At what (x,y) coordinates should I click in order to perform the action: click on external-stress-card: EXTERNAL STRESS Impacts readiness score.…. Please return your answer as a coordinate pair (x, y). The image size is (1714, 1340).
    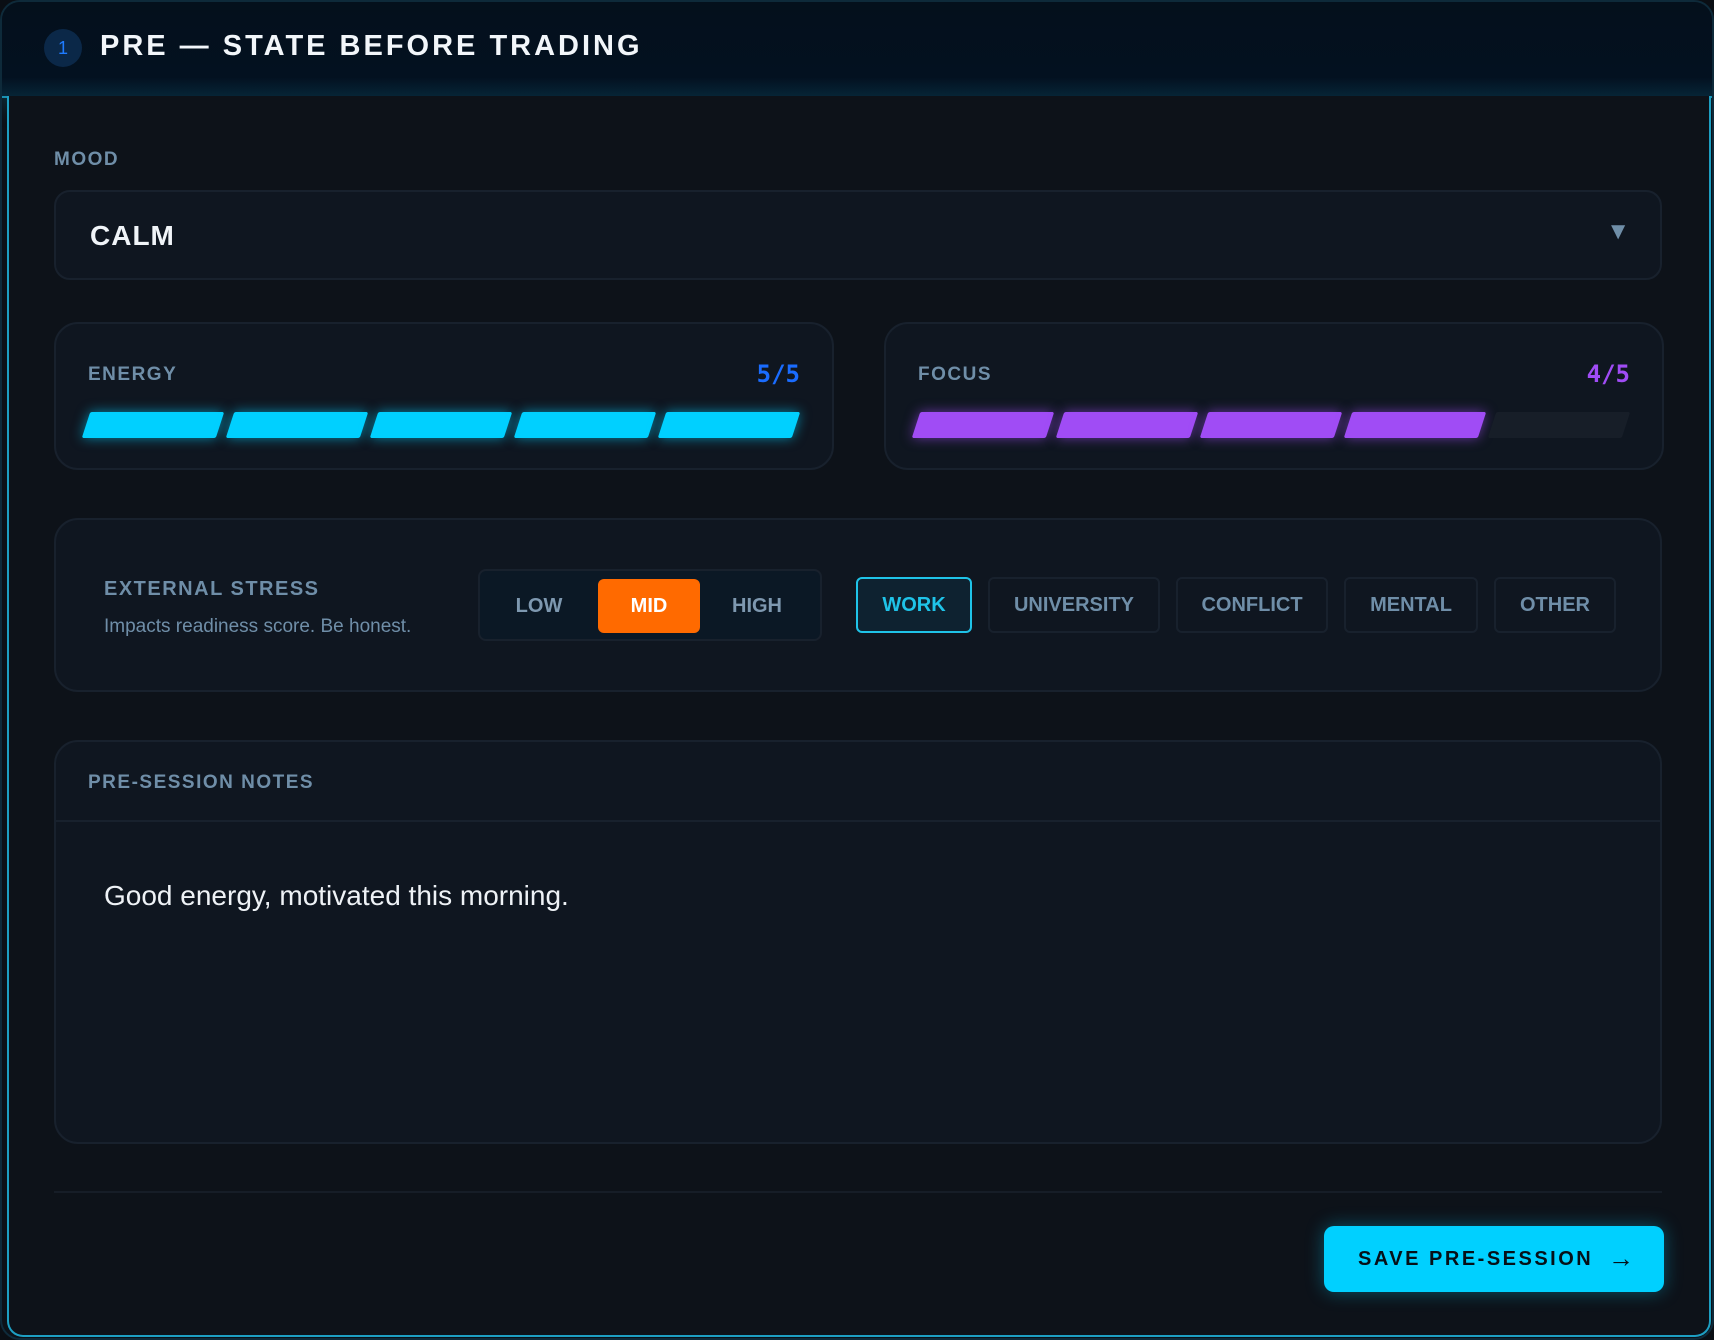
    Looking at the image, I should click on (858, 605).